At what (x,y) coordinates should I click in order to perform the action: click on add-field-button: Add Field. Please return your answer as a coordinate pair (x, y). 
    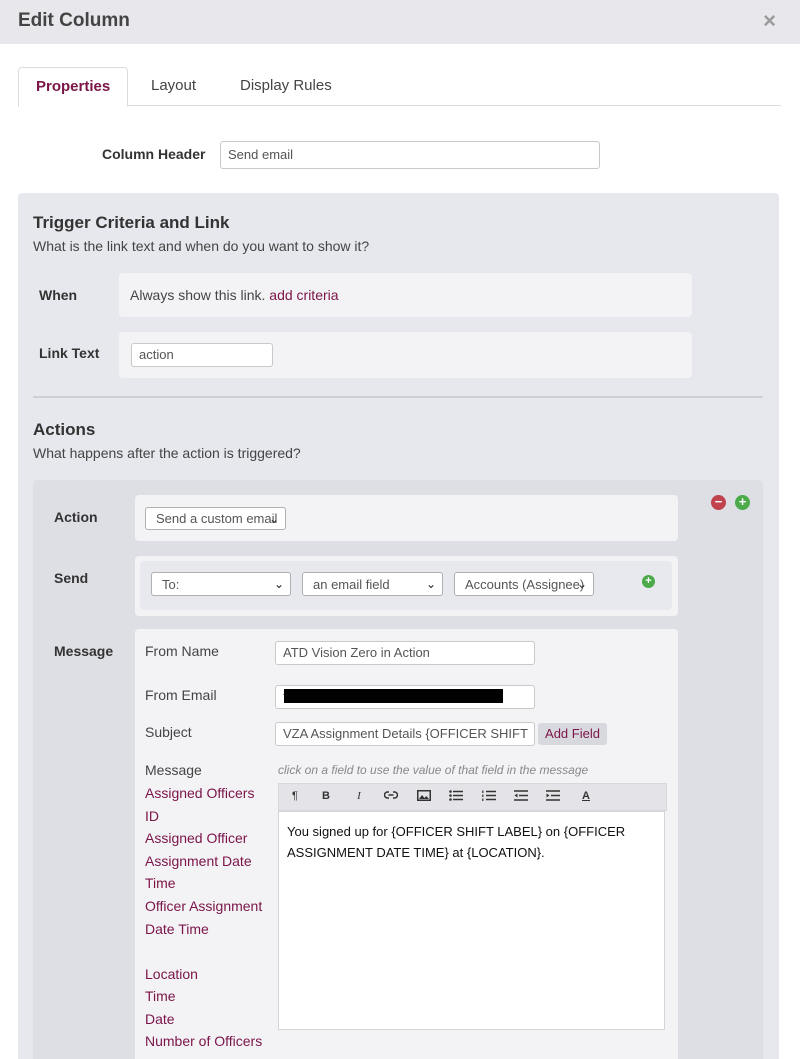
    Looking at the image, I should click on (572, 734).